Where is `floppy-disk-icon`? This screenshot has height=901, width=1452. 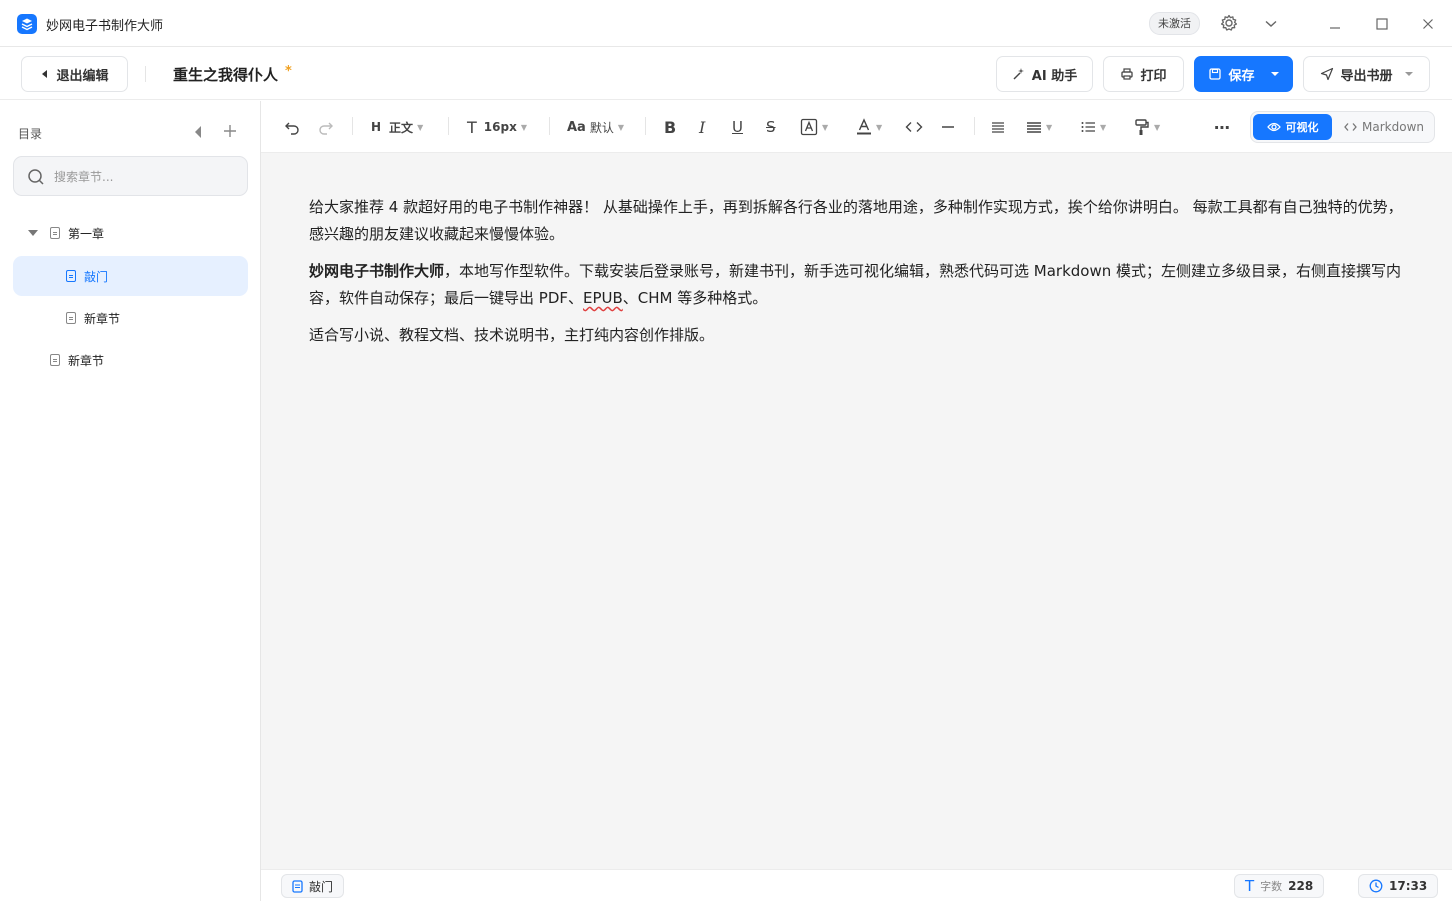 floppy-disk-icon is located at coordinates (1215, 74).